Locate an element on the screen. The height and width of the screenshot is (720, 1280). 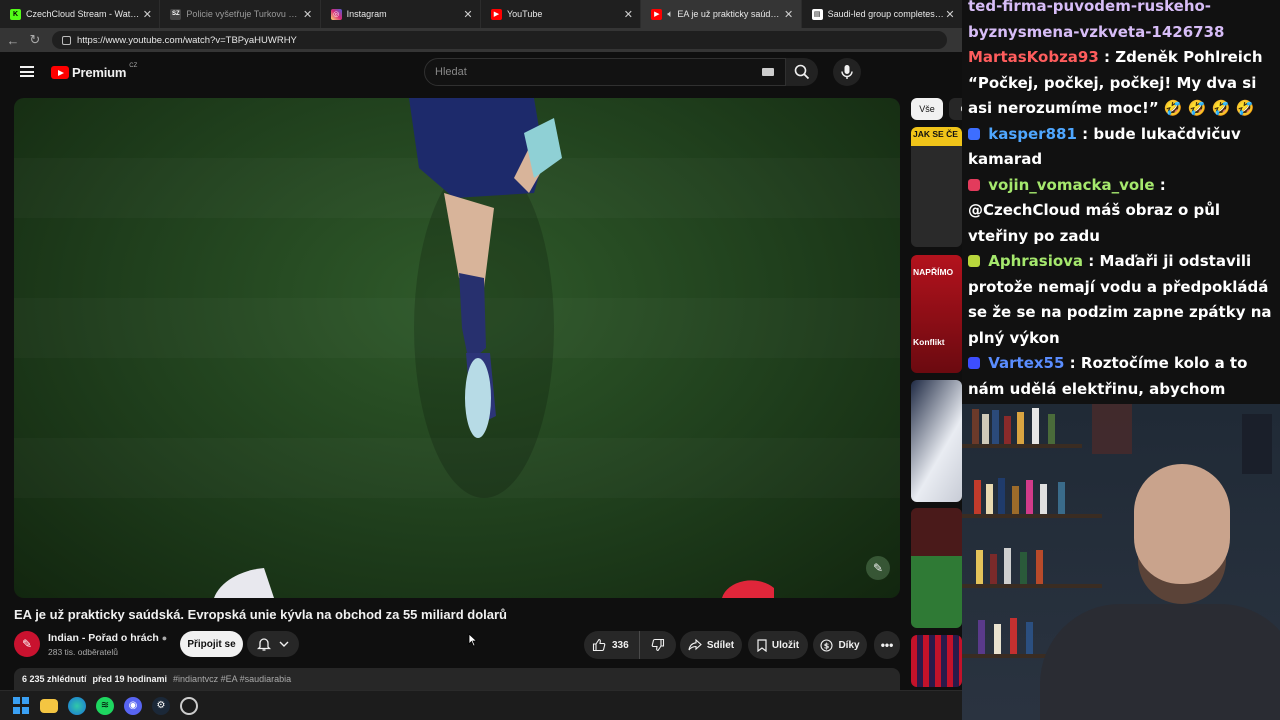
join-button: Připojit se is located at coordinates (211, 644).